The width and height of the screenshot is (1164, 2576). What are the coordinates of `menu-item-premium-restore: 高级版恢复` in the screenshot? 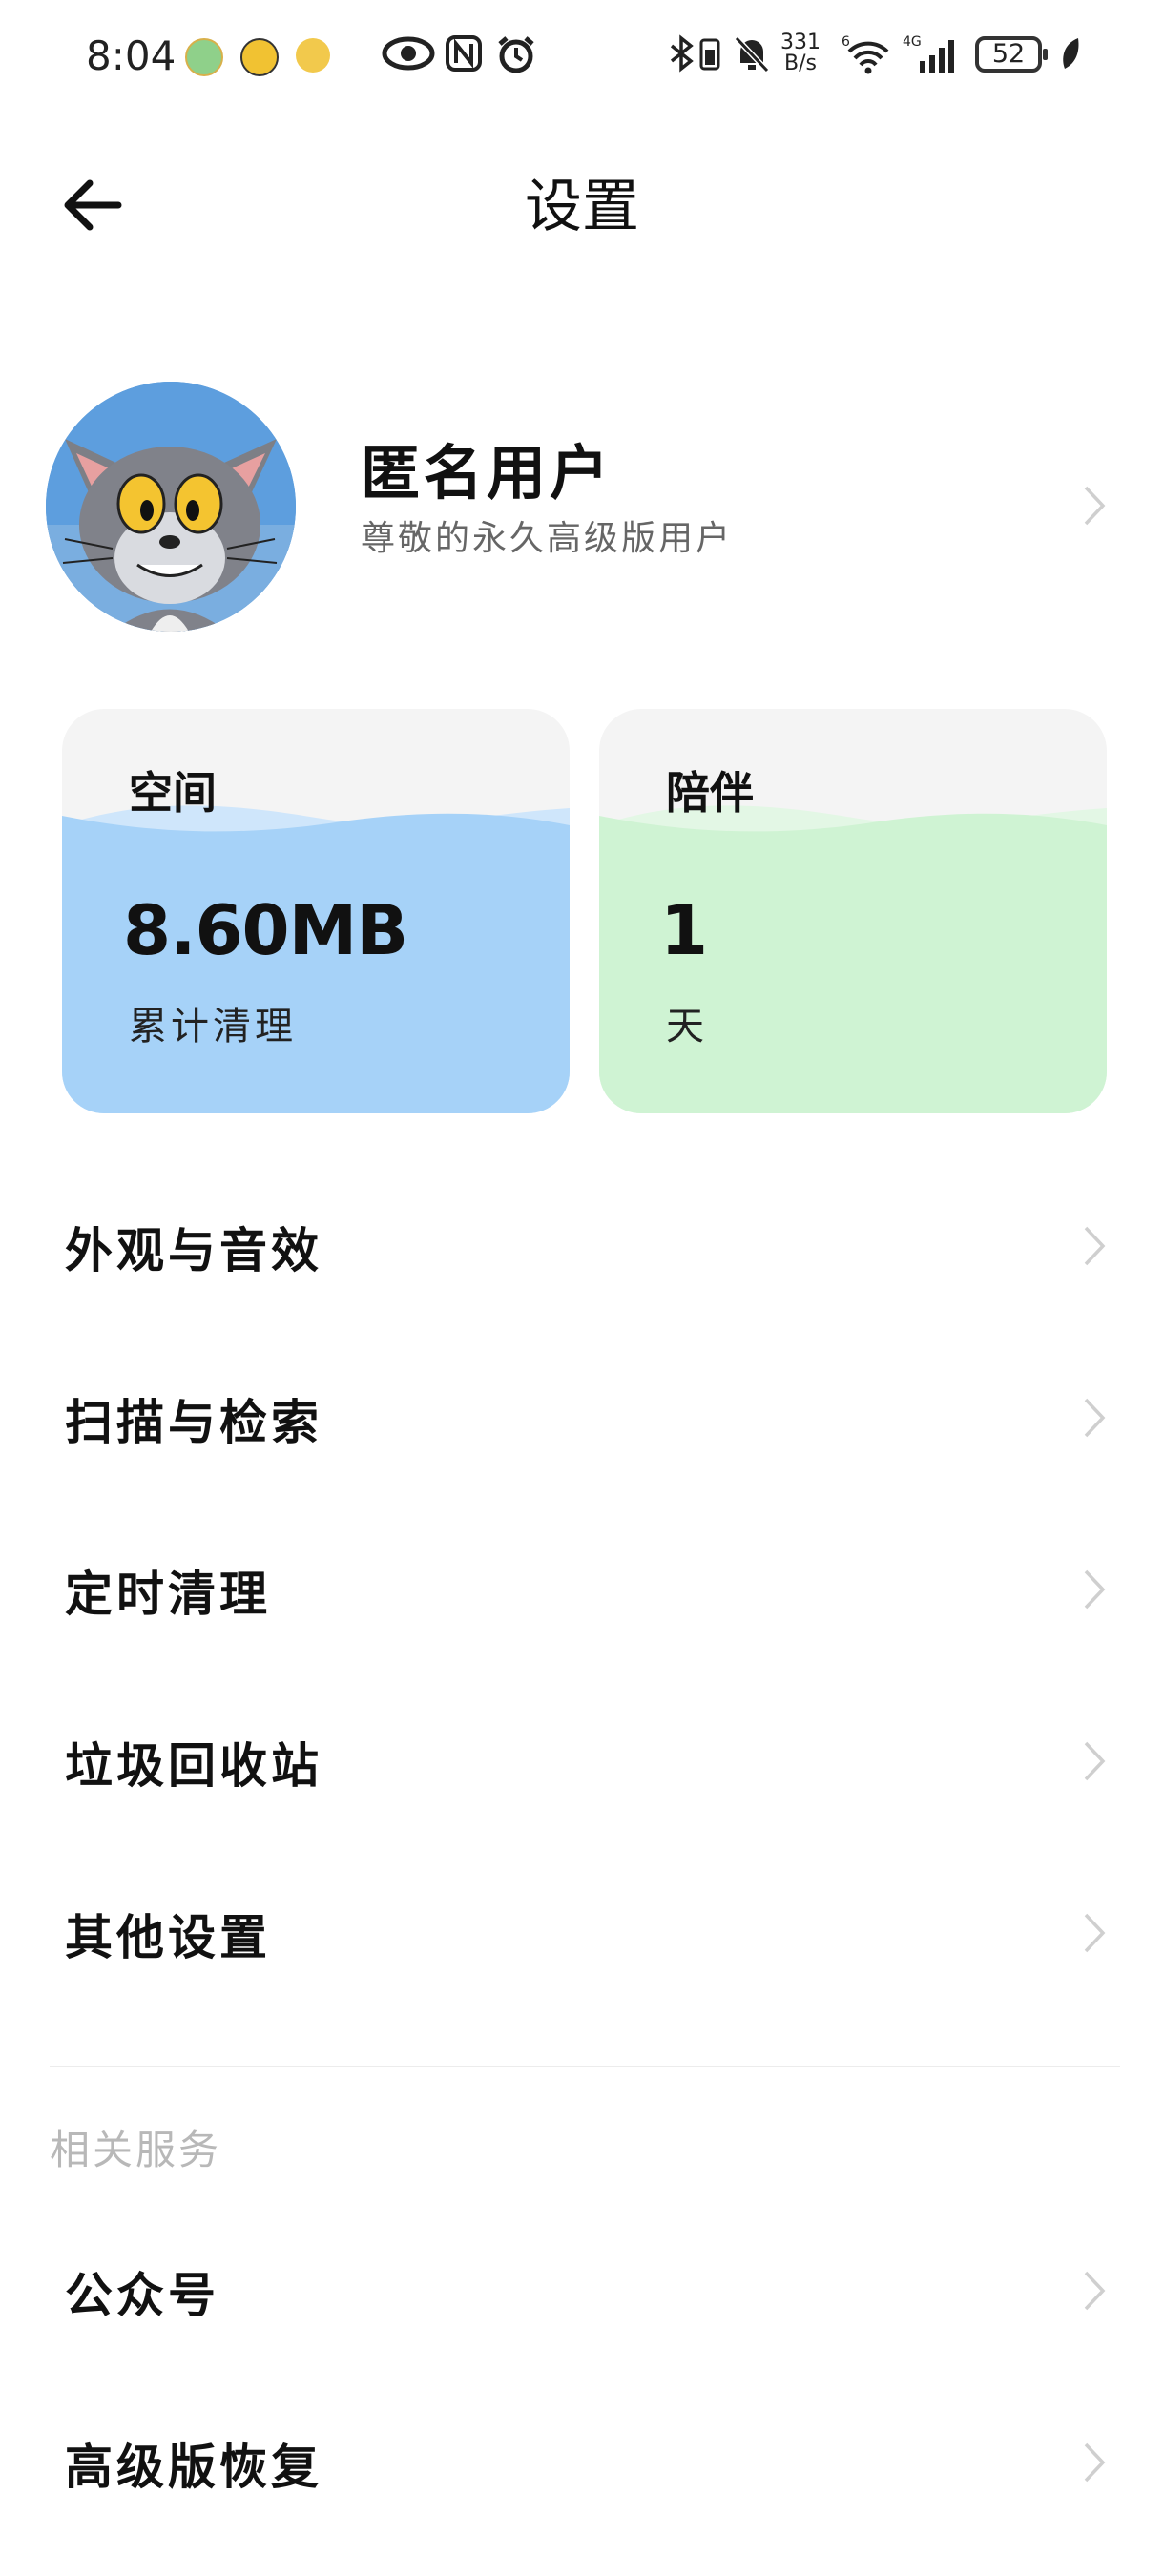 It's located at (582, 2461).